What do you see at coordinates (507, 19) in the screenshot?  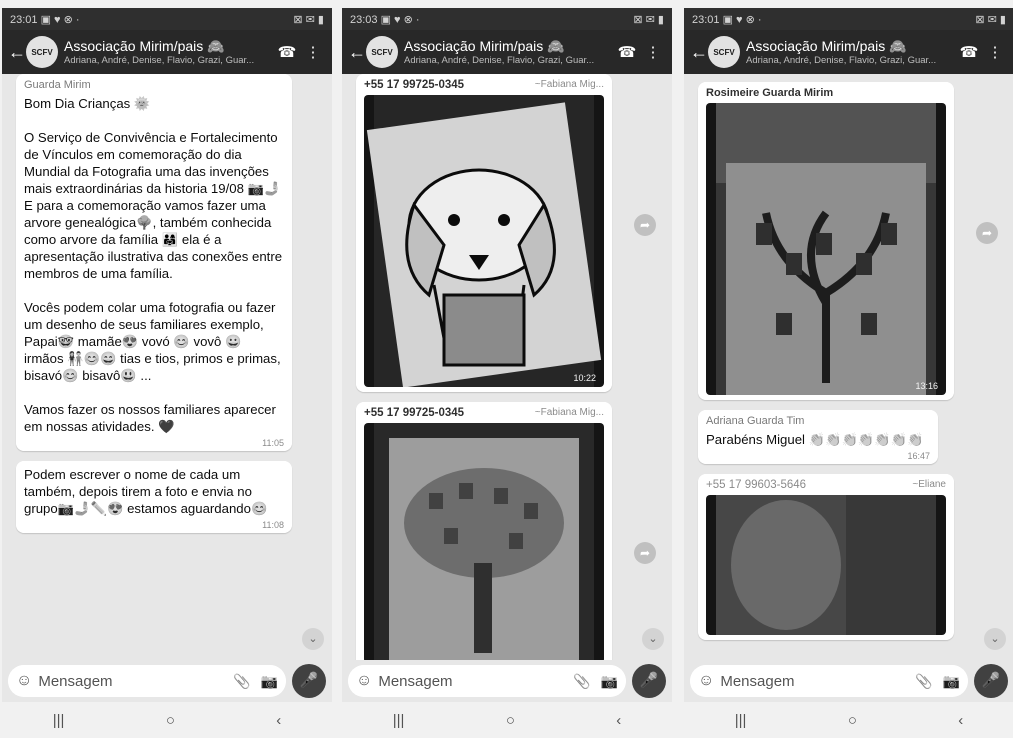 I see `status-bar: 23:03 ▣ ♥ ⊗ · ⊠ ✉ ▮` at bounding box center [507, 19].